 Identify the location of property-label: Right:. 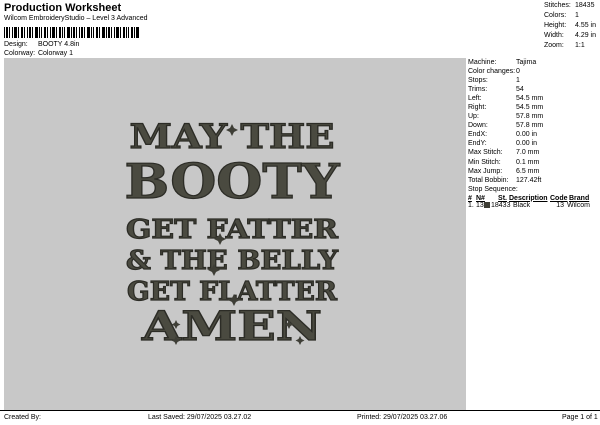
(477, 108).